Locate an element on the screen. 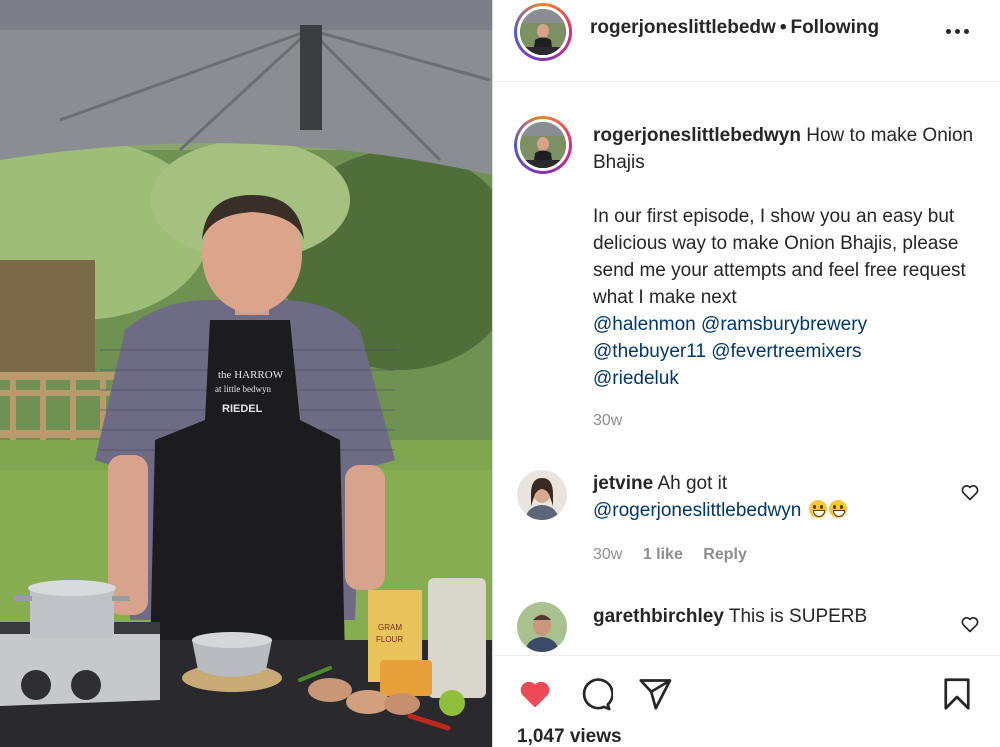 The image size is (1000, 747). comment-mention: @rogerjoneslittlebedwyn is located at coordinates (697, 510).